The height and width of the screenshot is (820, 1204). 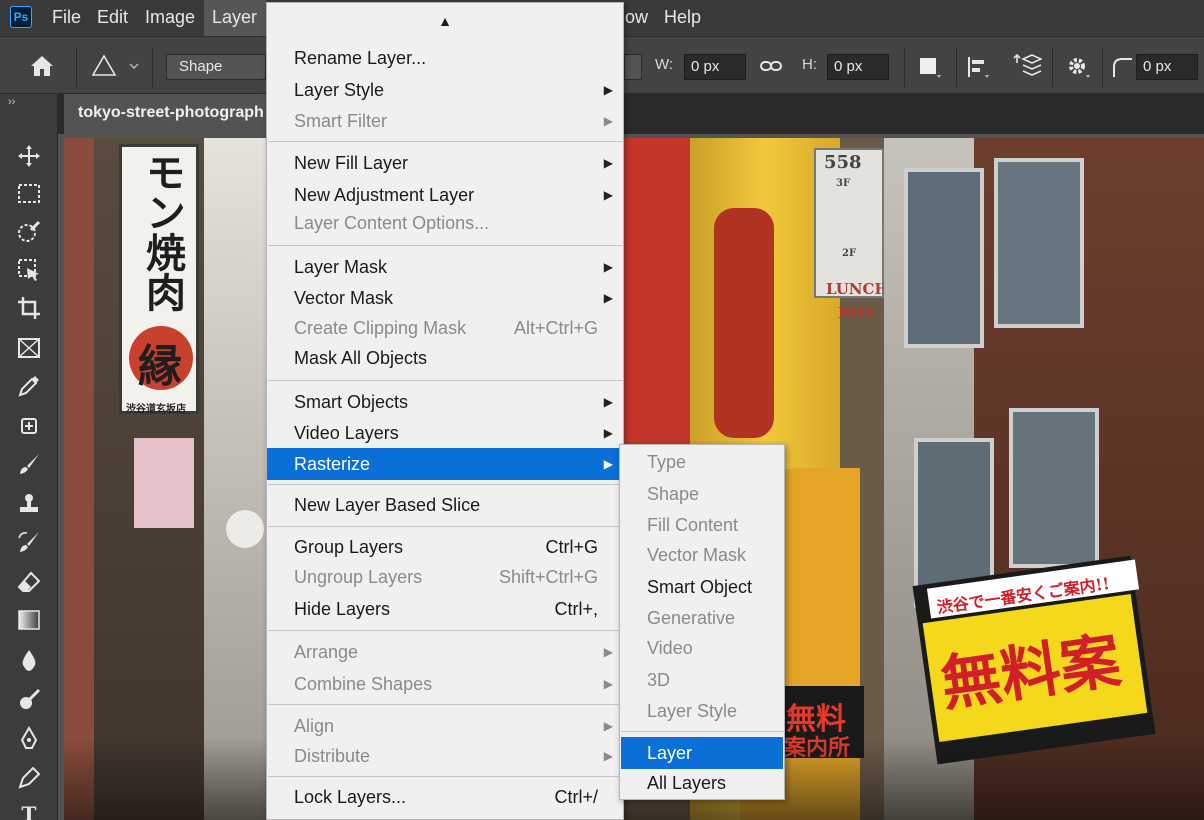 I want to click on menu-item-hide-layers: Hide Layers Ctrl+,, so click(x=445, y=609).